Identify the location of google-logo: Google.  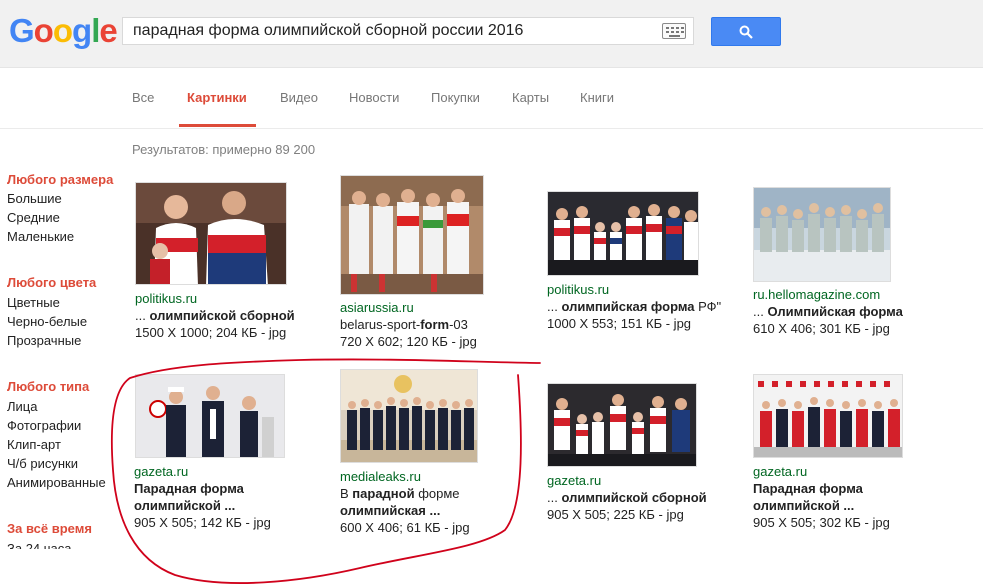
(63, 31).